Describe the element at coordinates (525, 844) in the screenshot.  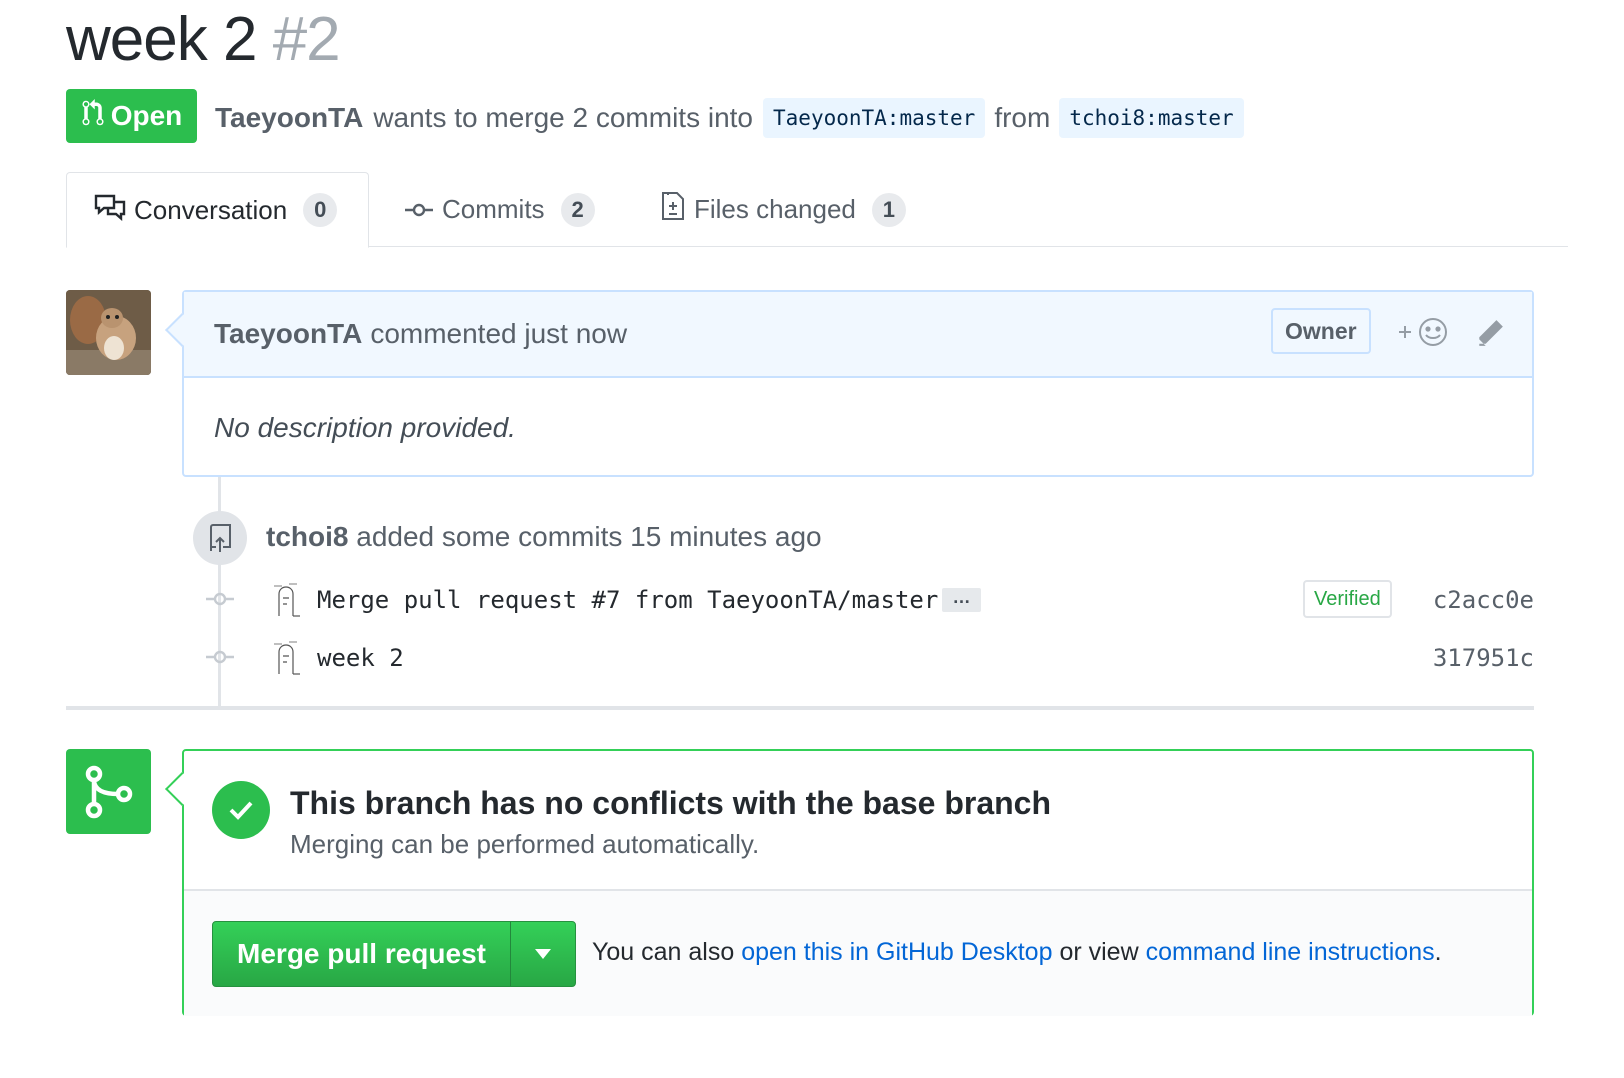
I see `merge-status-subtext: Merging can be performed automatically.` at that location.